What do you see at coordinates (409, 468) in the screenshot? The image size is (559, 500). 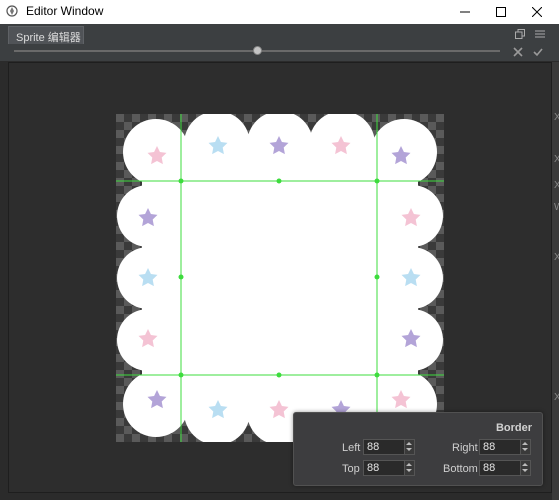 I see `top-border-stepper` at bounding box center [409, 468].